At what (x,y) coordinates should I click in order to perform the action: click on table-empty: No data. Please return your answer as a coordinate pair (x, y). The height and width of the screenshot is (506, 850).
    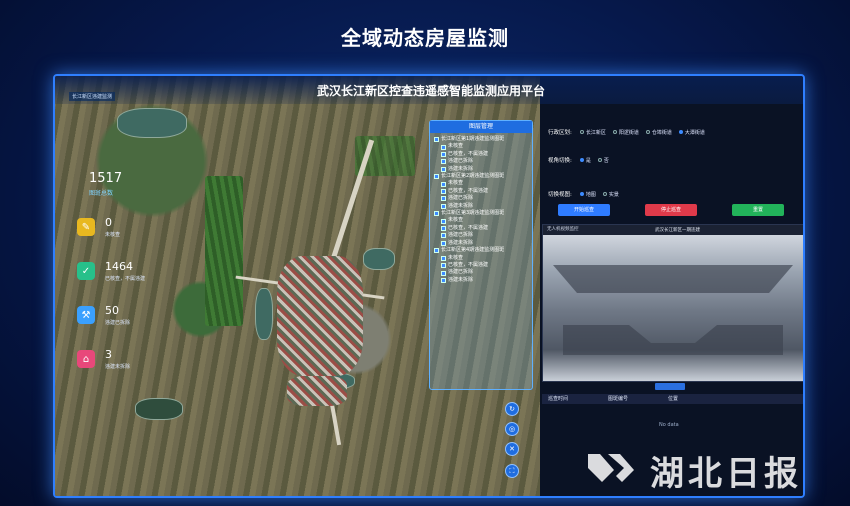
    Looking at the image, I should click on (669, 425).